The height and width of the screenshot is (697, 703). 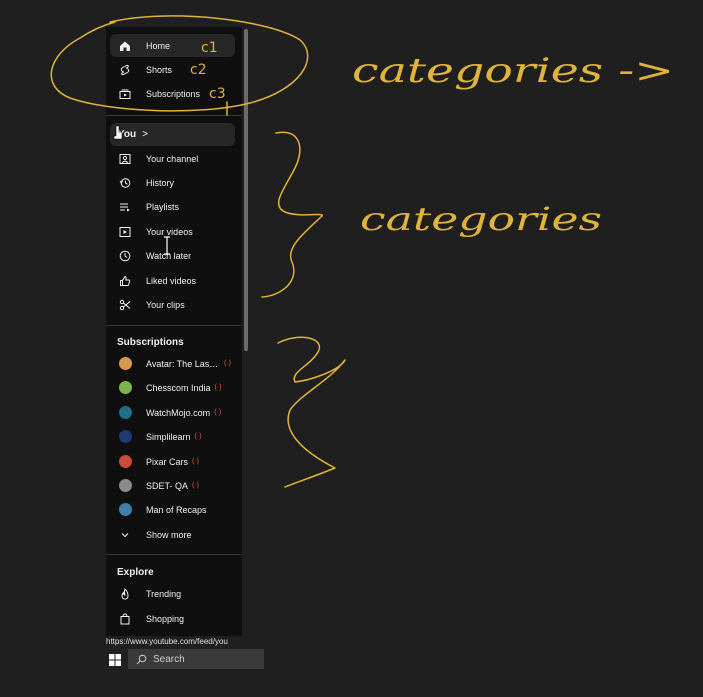 What do you see at coordinates (179, 63) in the screenshot?
I see `annotation-oval` at bounding box center [179, 63].